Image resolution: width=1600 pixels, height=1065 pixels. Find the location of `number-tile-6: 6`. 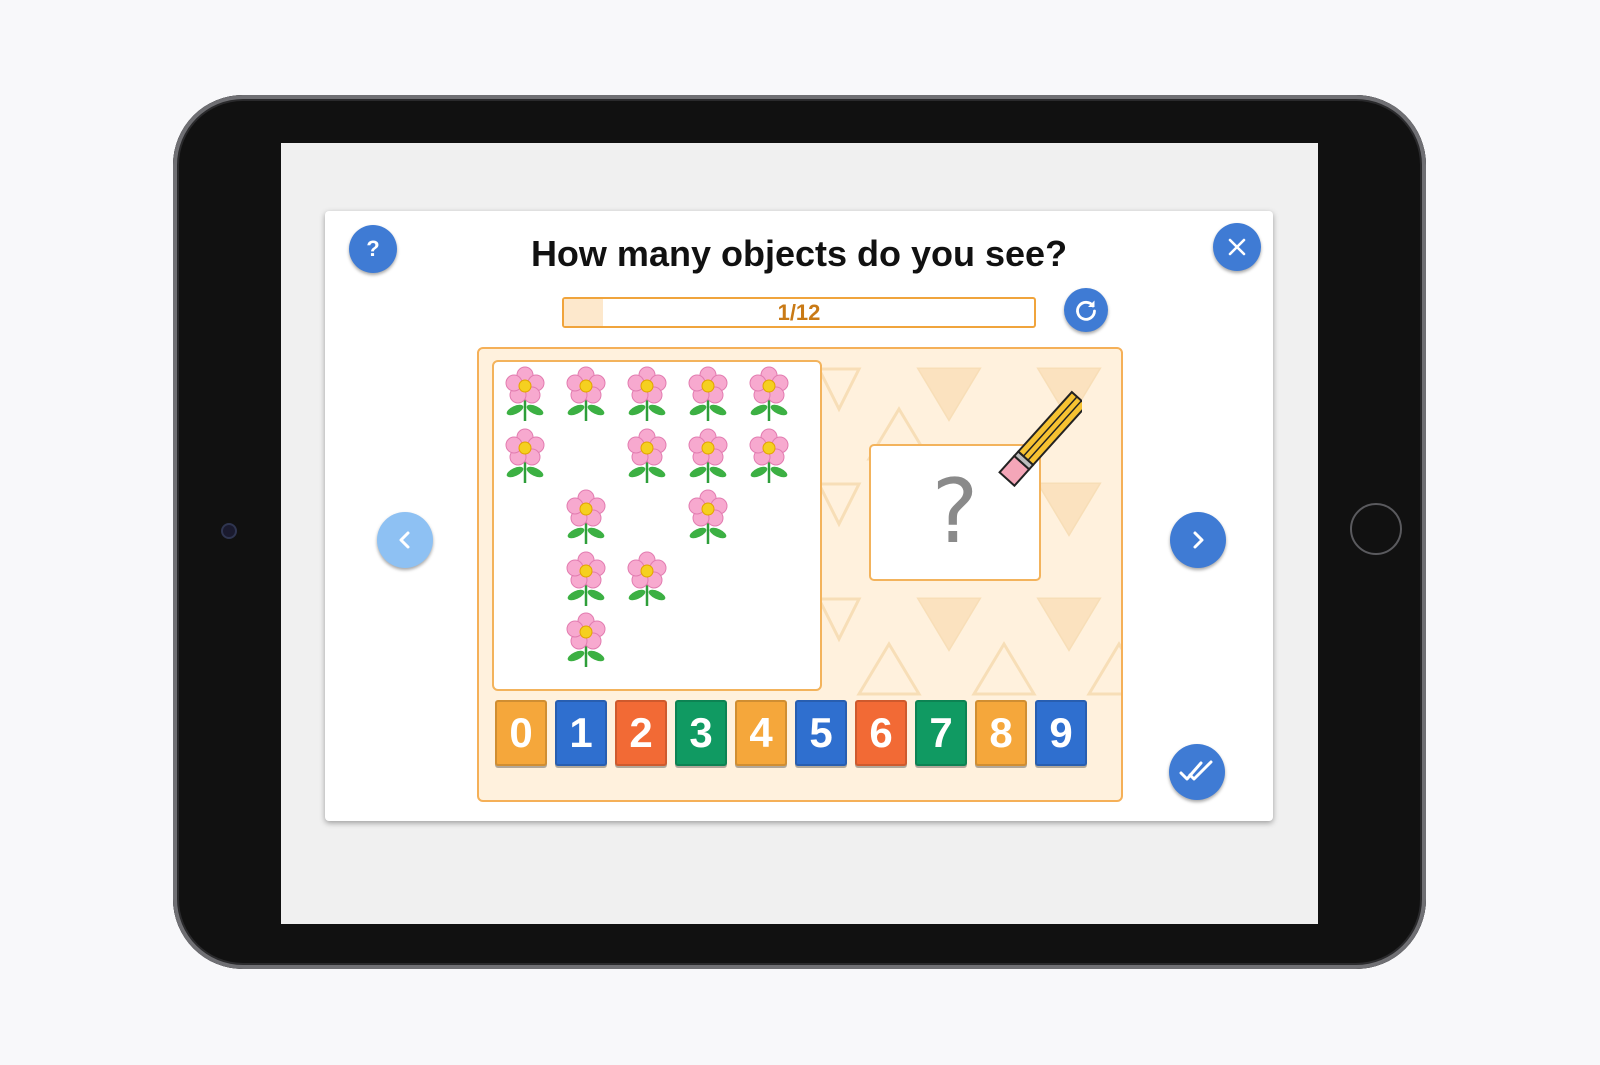

number-tile-6: 6 is located at coordinates (881, 733).